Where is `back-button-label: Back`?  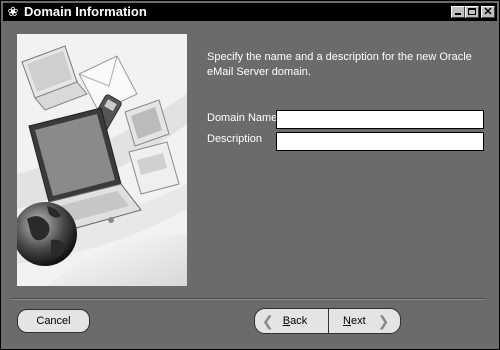 back-button-label: Back is located at coordinates (295, 321).